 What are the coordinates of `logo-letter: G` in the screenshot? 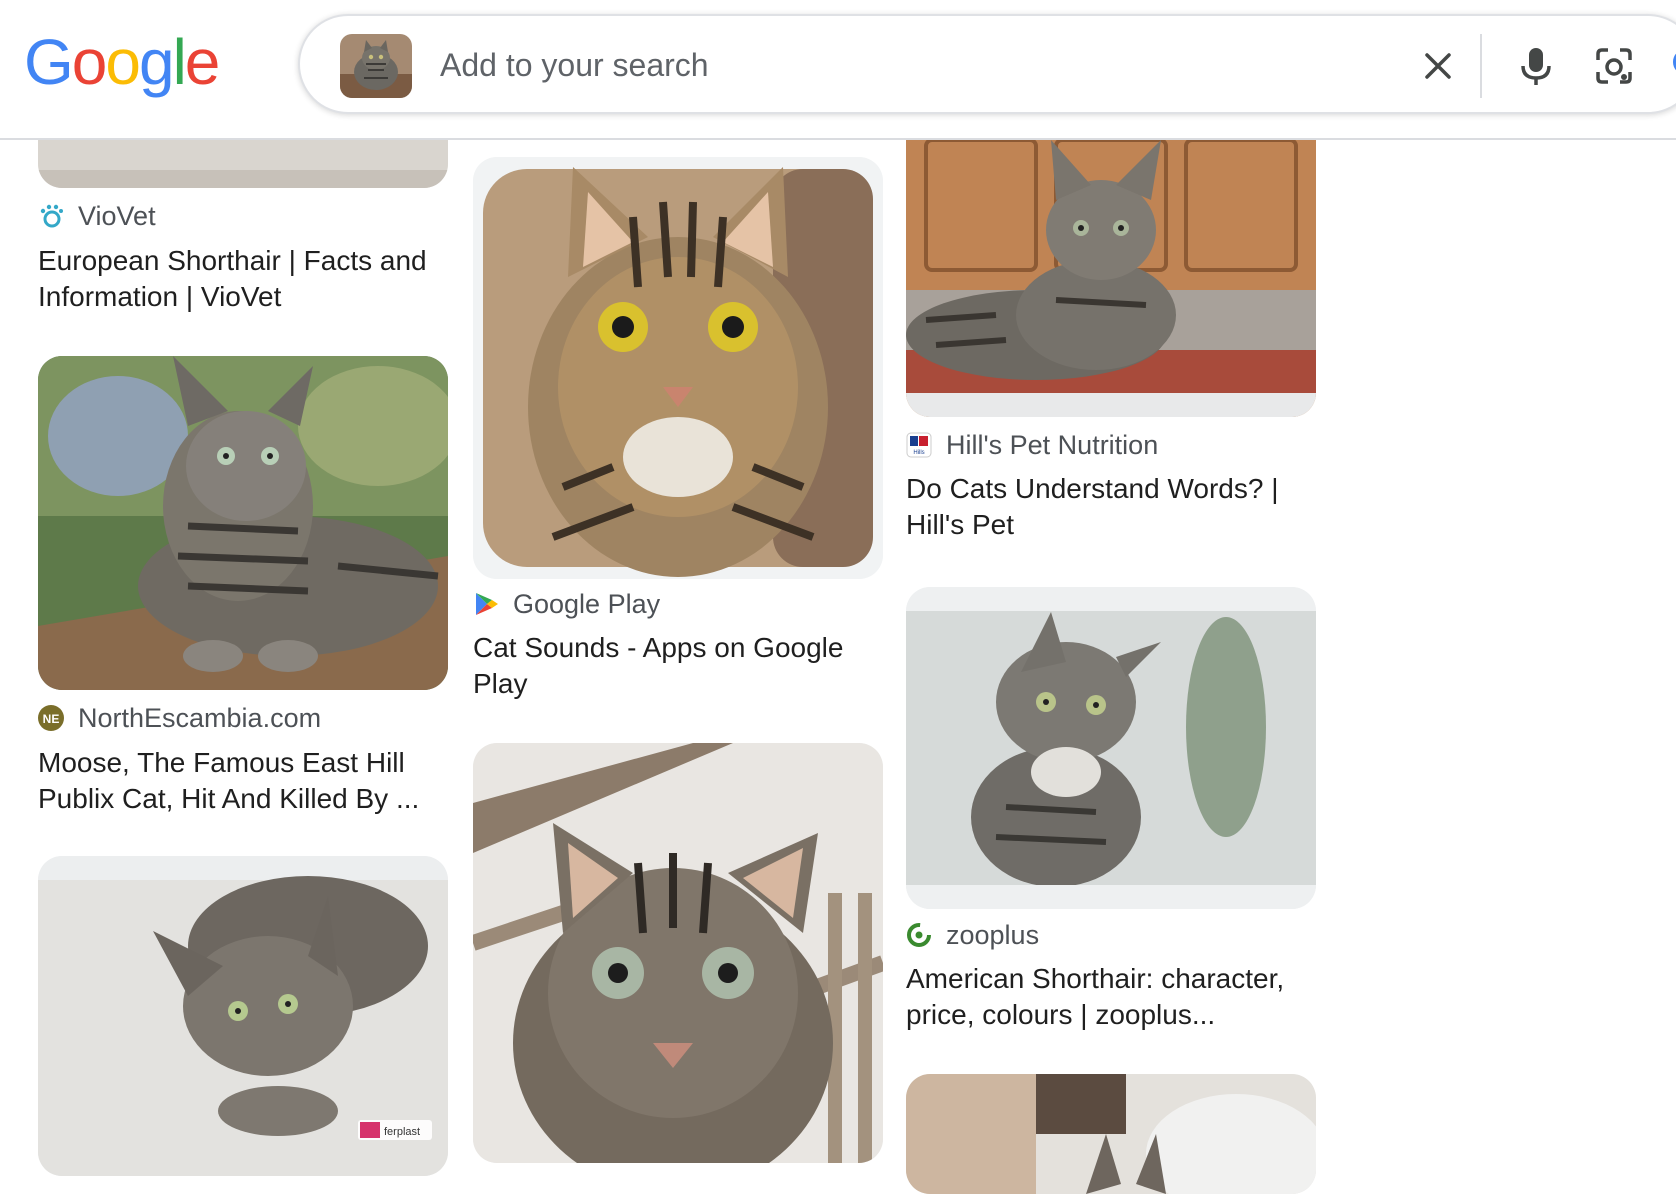 It's located at (49, 62).